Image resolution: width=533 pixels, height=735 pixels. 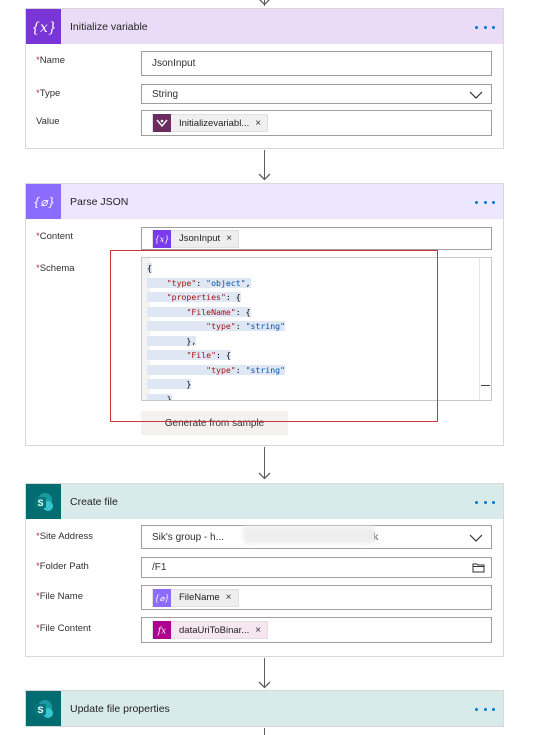 What do you see at coordinates (316, 597) in the screenshot?
I see `file-name-input: {⌀} FileName ×` at bounding box center [316, 597].